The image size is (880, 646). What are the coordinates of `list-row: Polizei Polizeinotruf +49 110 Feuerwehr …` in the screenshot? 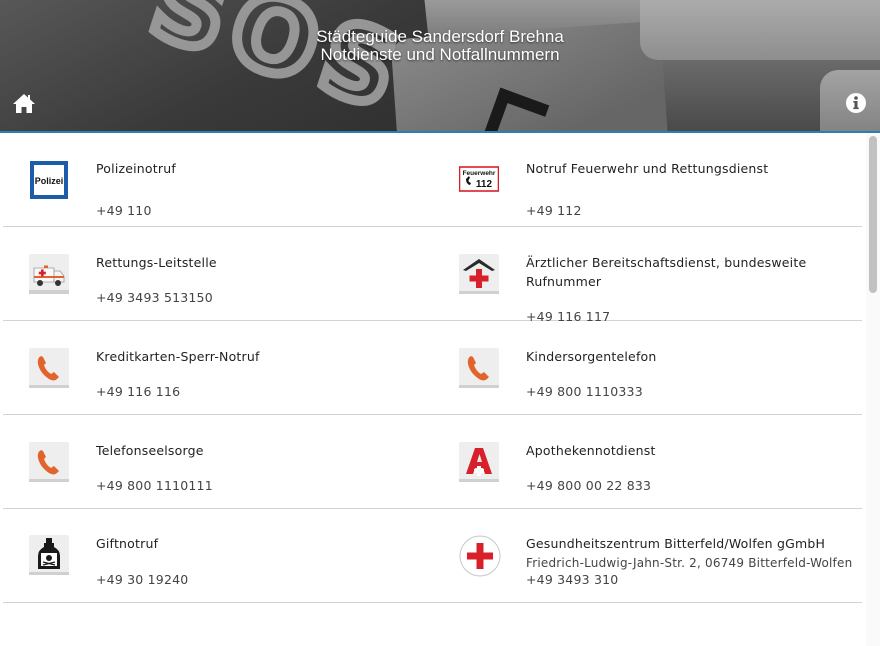 It's located at (432, 180).